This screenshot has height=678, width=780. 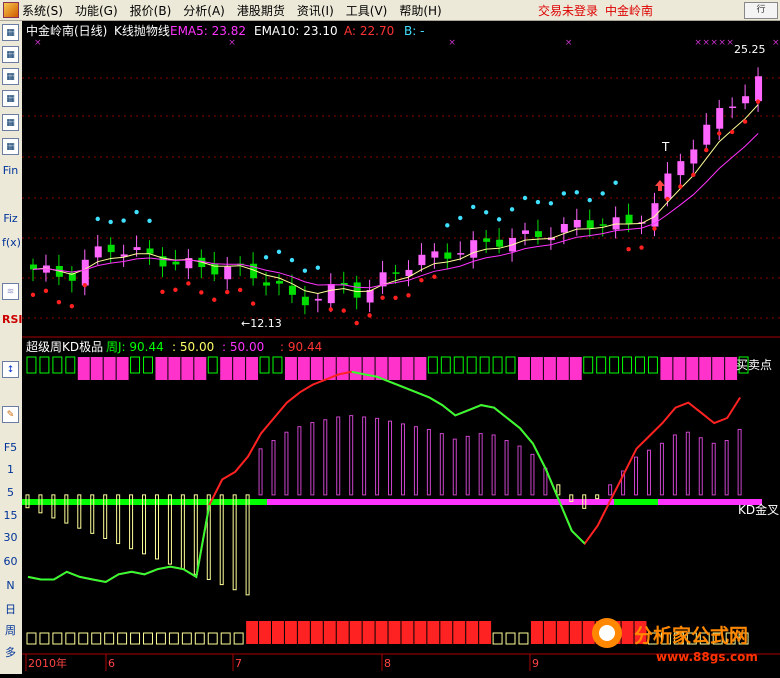 What do you see at coordinates (96, 11) in the screenshot?
I see `menu-item-1: 功能(G)` at bounding box center [96, 11].